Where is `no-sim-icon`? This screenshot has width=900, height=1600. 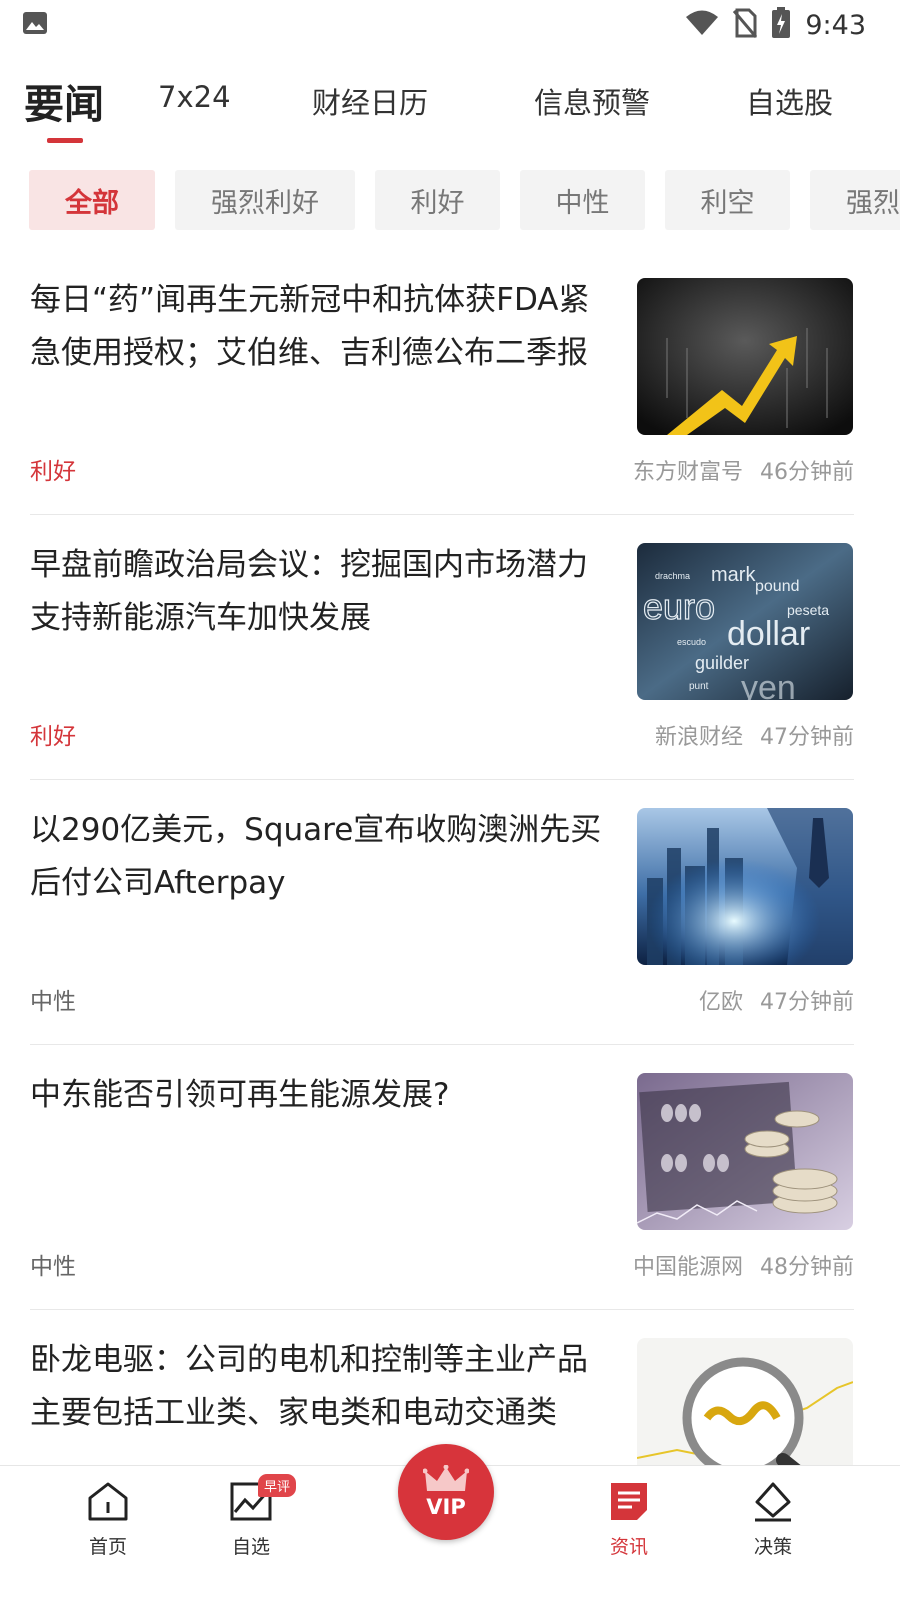
no-sim-icon is located at coordinates (745, 25).